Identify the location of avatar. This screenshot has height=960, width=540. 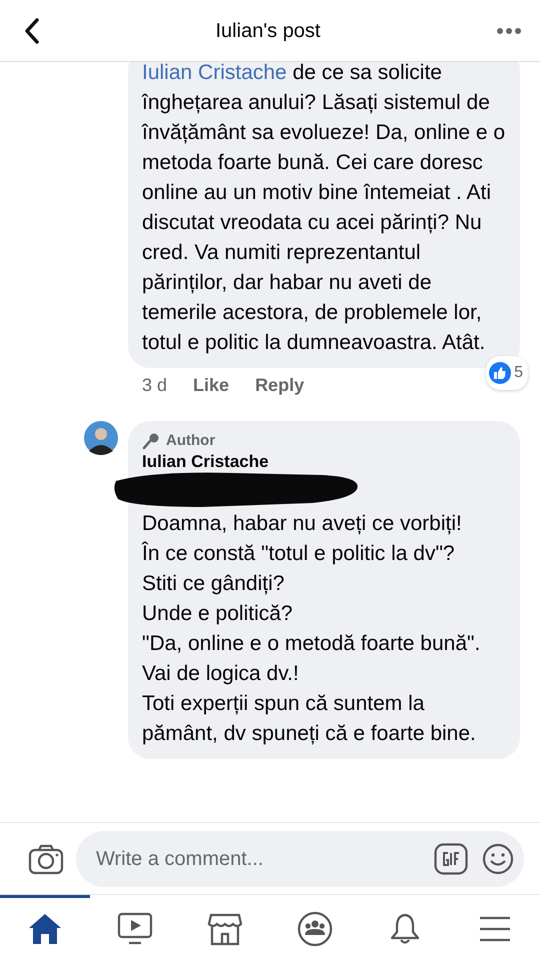
(101, 438).